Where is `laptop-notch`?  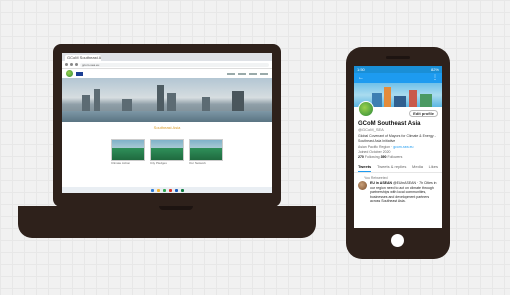
laptop-notch is located at coordinates (176, 208).